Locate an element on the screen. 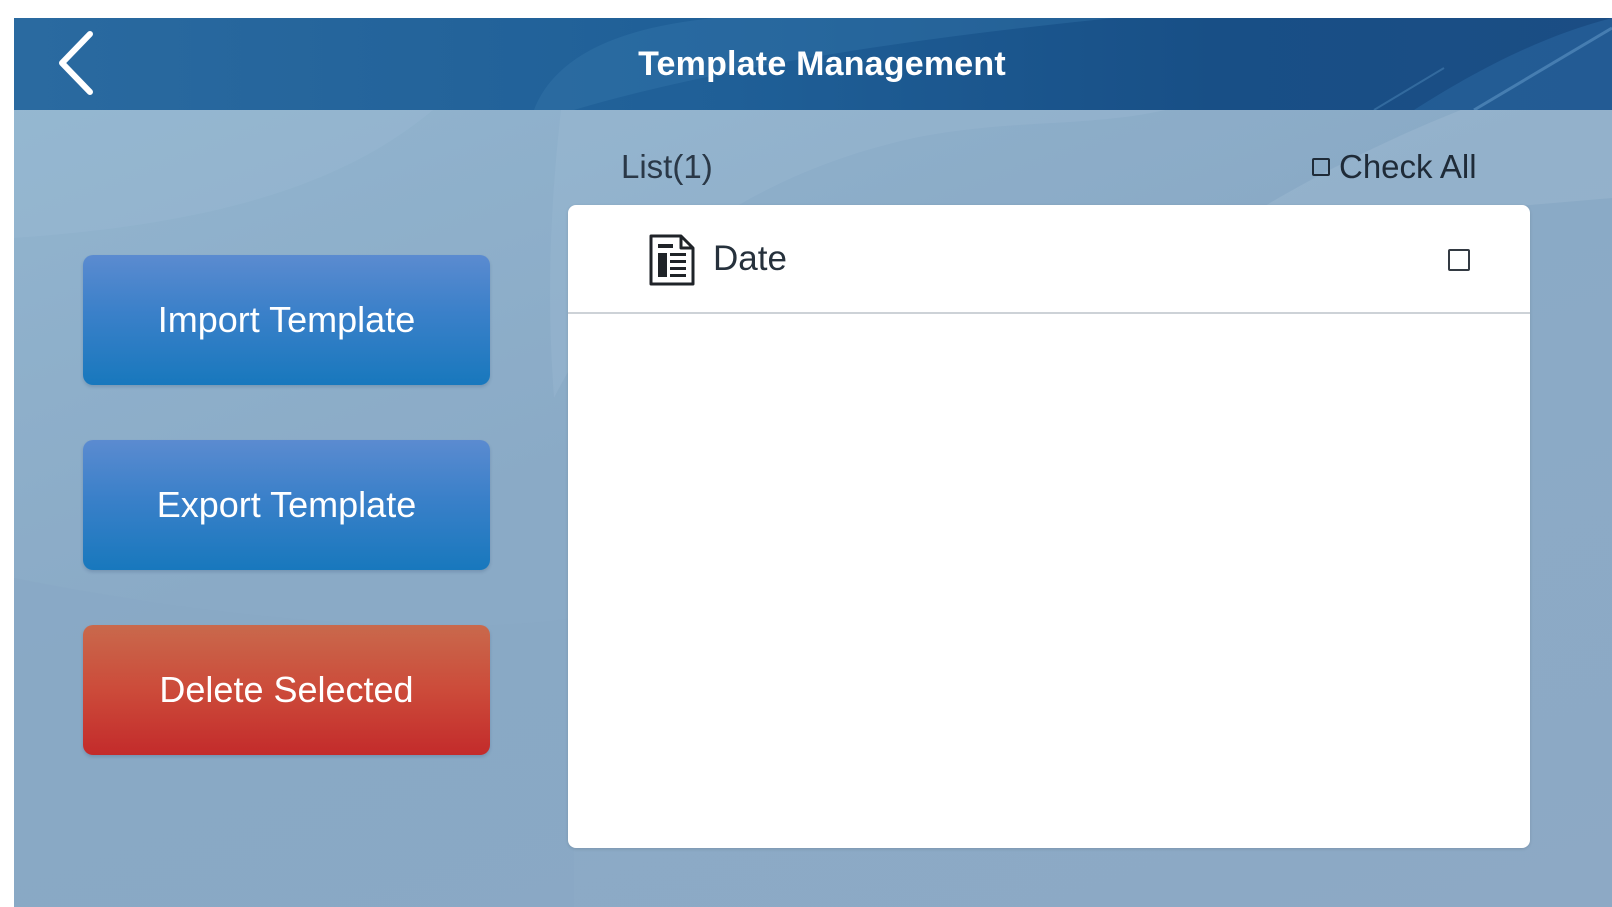 The width and height of the screenshot is (1612, 907). list-count-label: List(1) is located at coordinates (667, 166).